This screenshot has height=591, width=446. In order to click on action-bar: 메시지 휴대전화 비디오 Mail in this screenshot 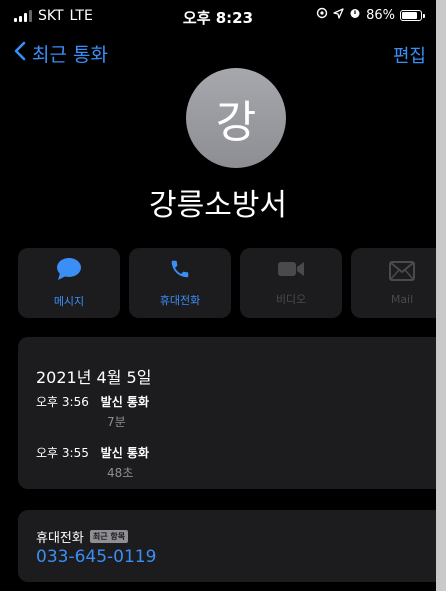, I will do `click(232, 283)`.